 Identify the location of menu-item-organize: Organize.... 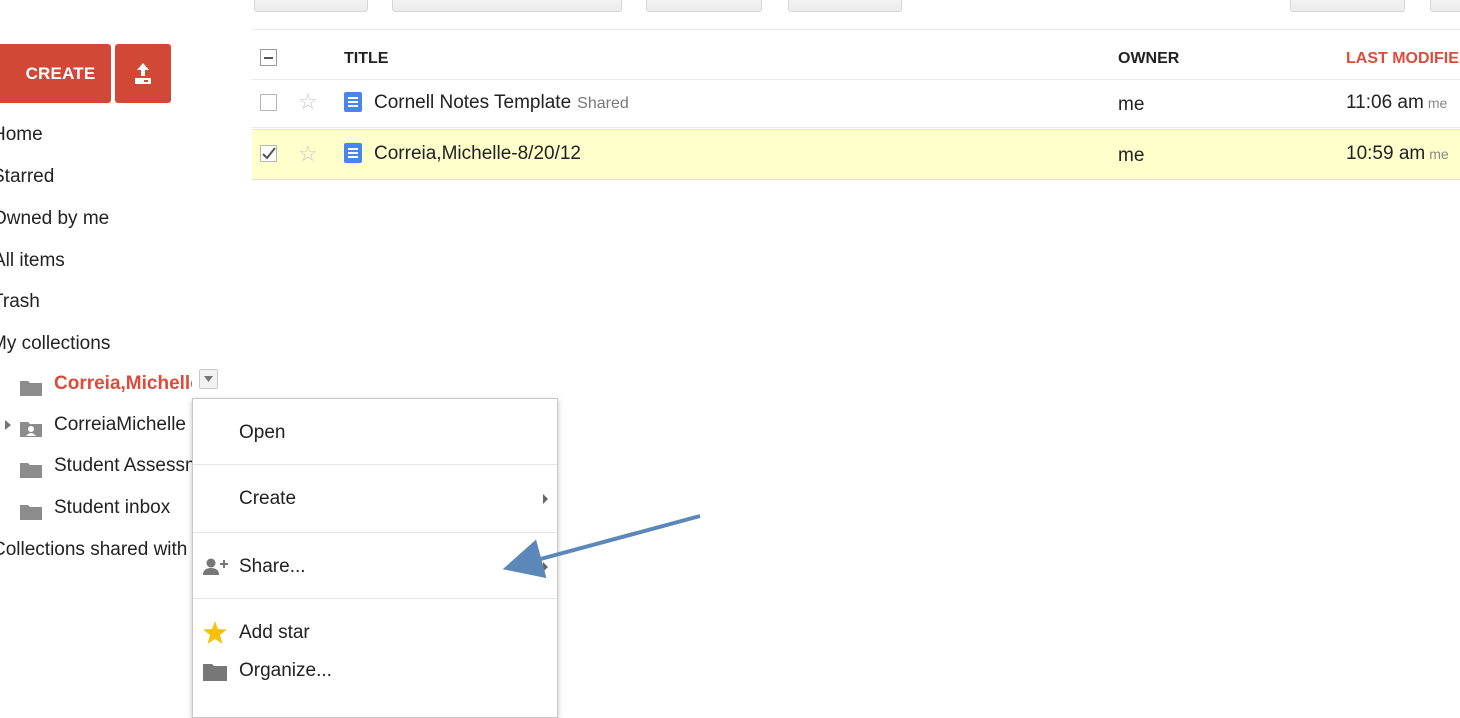
(375, 671).